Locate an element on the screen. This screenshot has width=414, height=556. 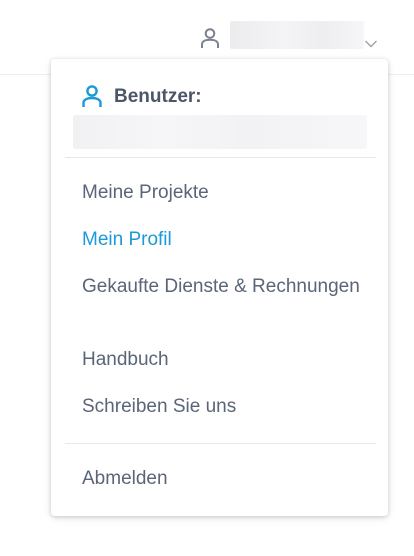
chevron-down-icon is located at coordinates (371, 42).